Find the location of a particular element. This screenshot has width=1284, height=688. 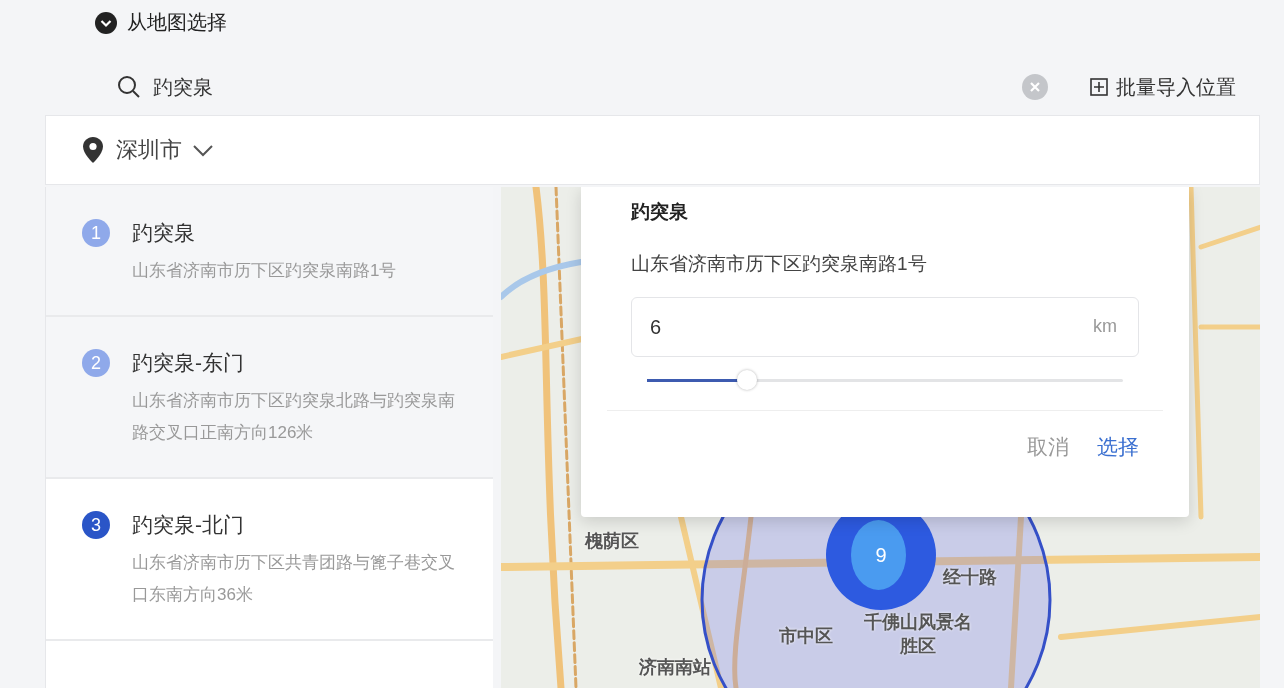

unit-label: km is located at coordinates (1105, 326).